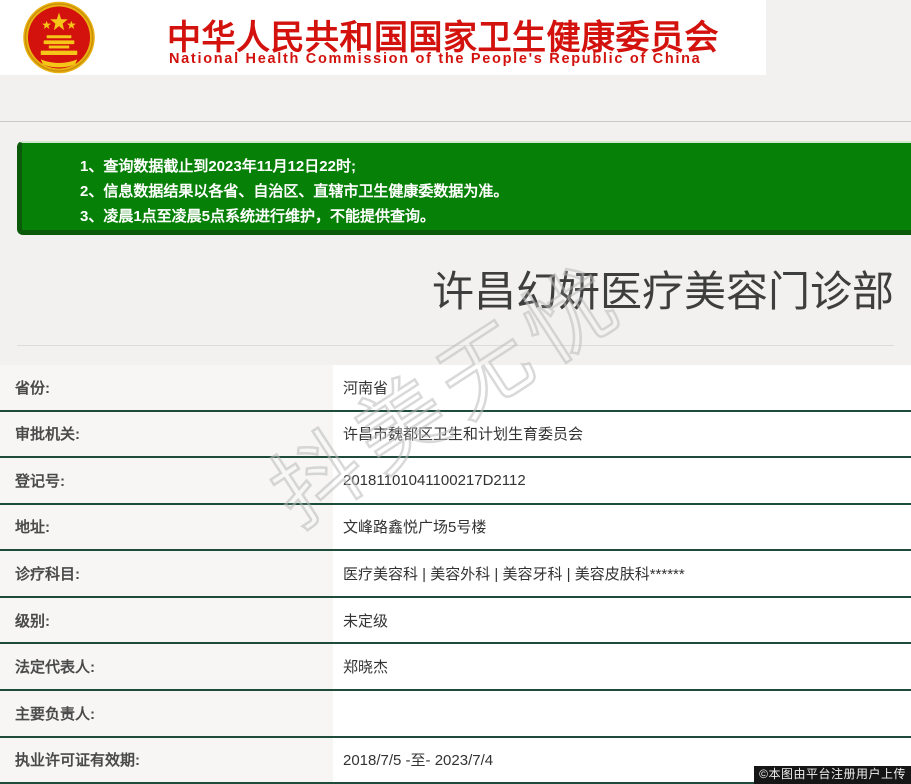 The height and width of the screenshot is (784, 911). What do you see at coordinates (622, 573) in the screenshot?
I see `row-value: 医疗美容科 | 美容外科 | 美容牙科 | 美容皮肤科******` at bounding box center [622, 573].